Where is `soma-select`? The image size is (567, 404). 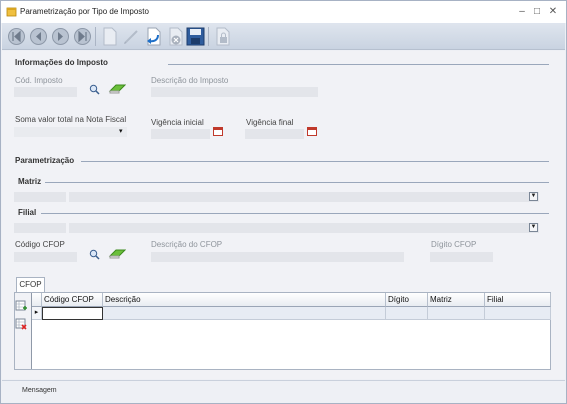
soma-select is located at coordinates (70, 132).